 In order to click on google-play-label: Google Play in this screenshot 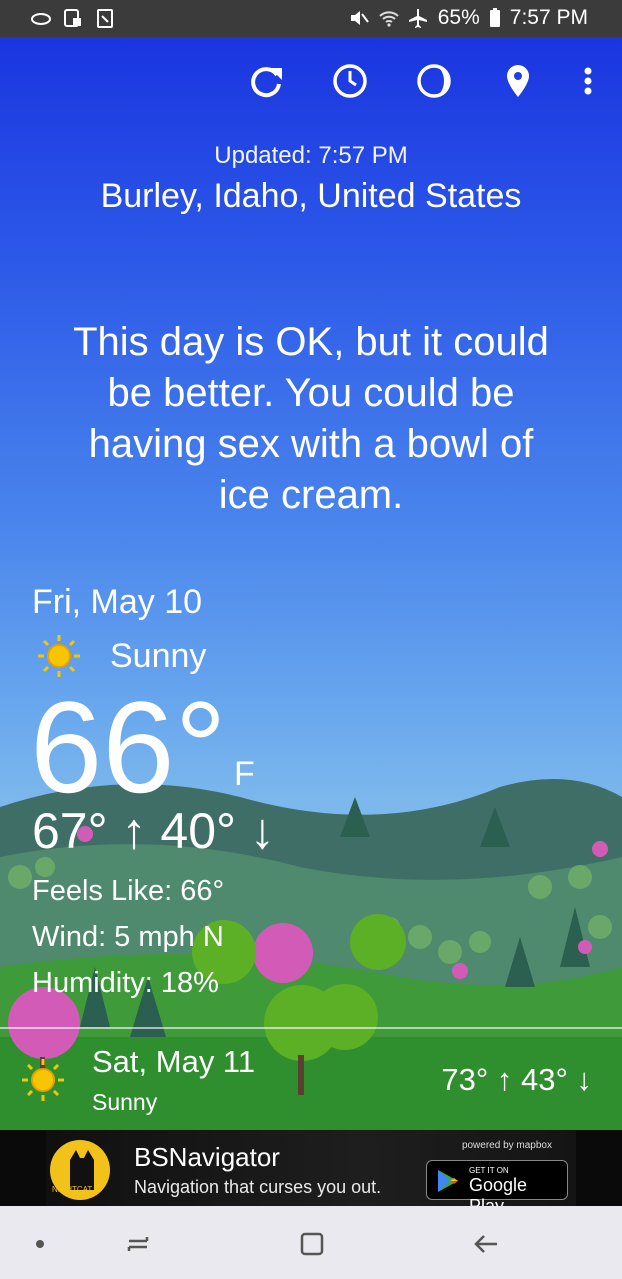, I will do `click(498, 1190)`.